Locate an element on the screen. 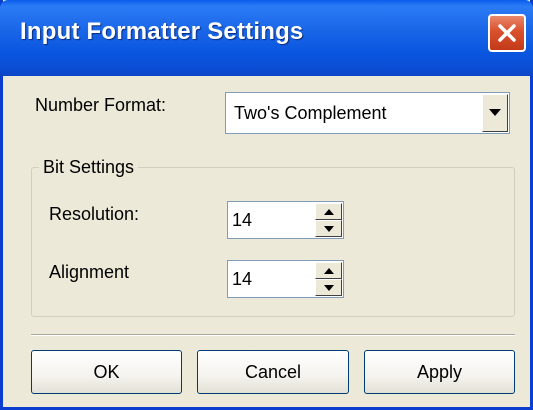 The height and width of the screenshot is (410, 533). resolution-label: Resolution: is located at coordinates (94, 214).